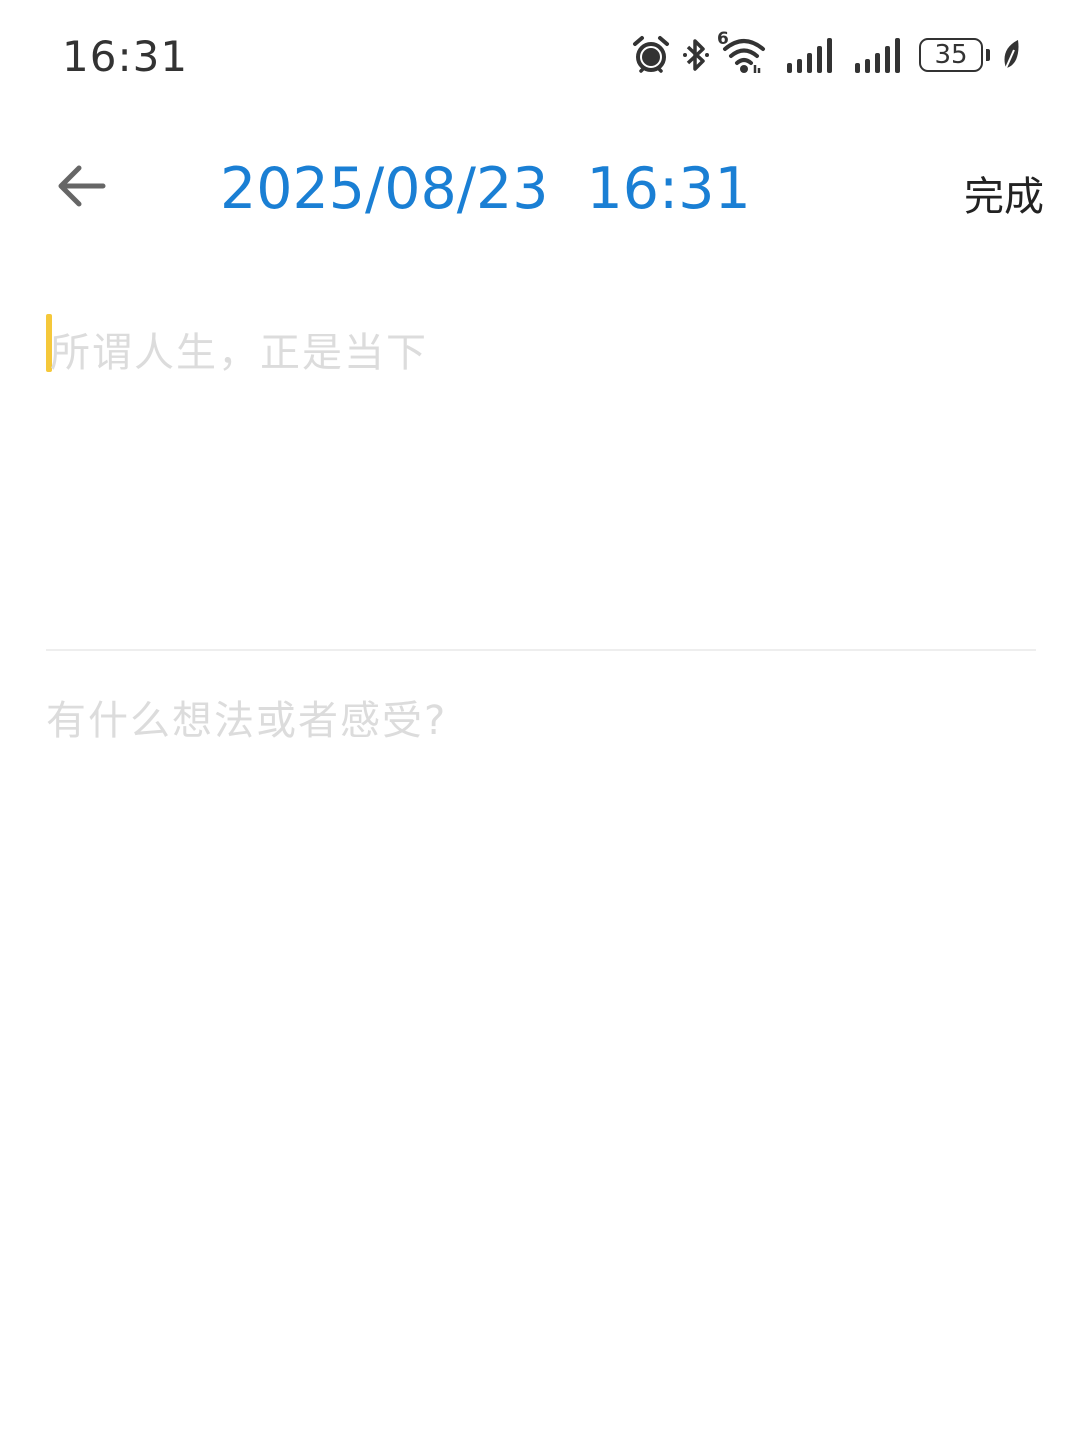  Describe the element at coordinates (668, 189) in the screenshot. I see `header-time: 16:31` at that location.